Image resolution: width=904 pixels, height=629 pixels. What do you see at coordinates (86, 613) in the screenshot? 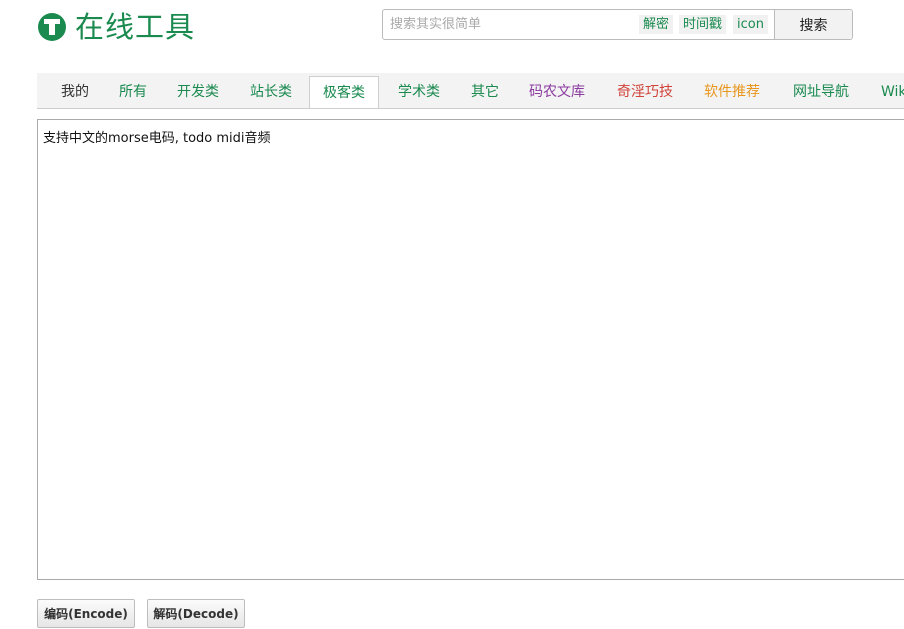
I see `encode-button: 编码(Encode)` at bounding box center [86, 613].